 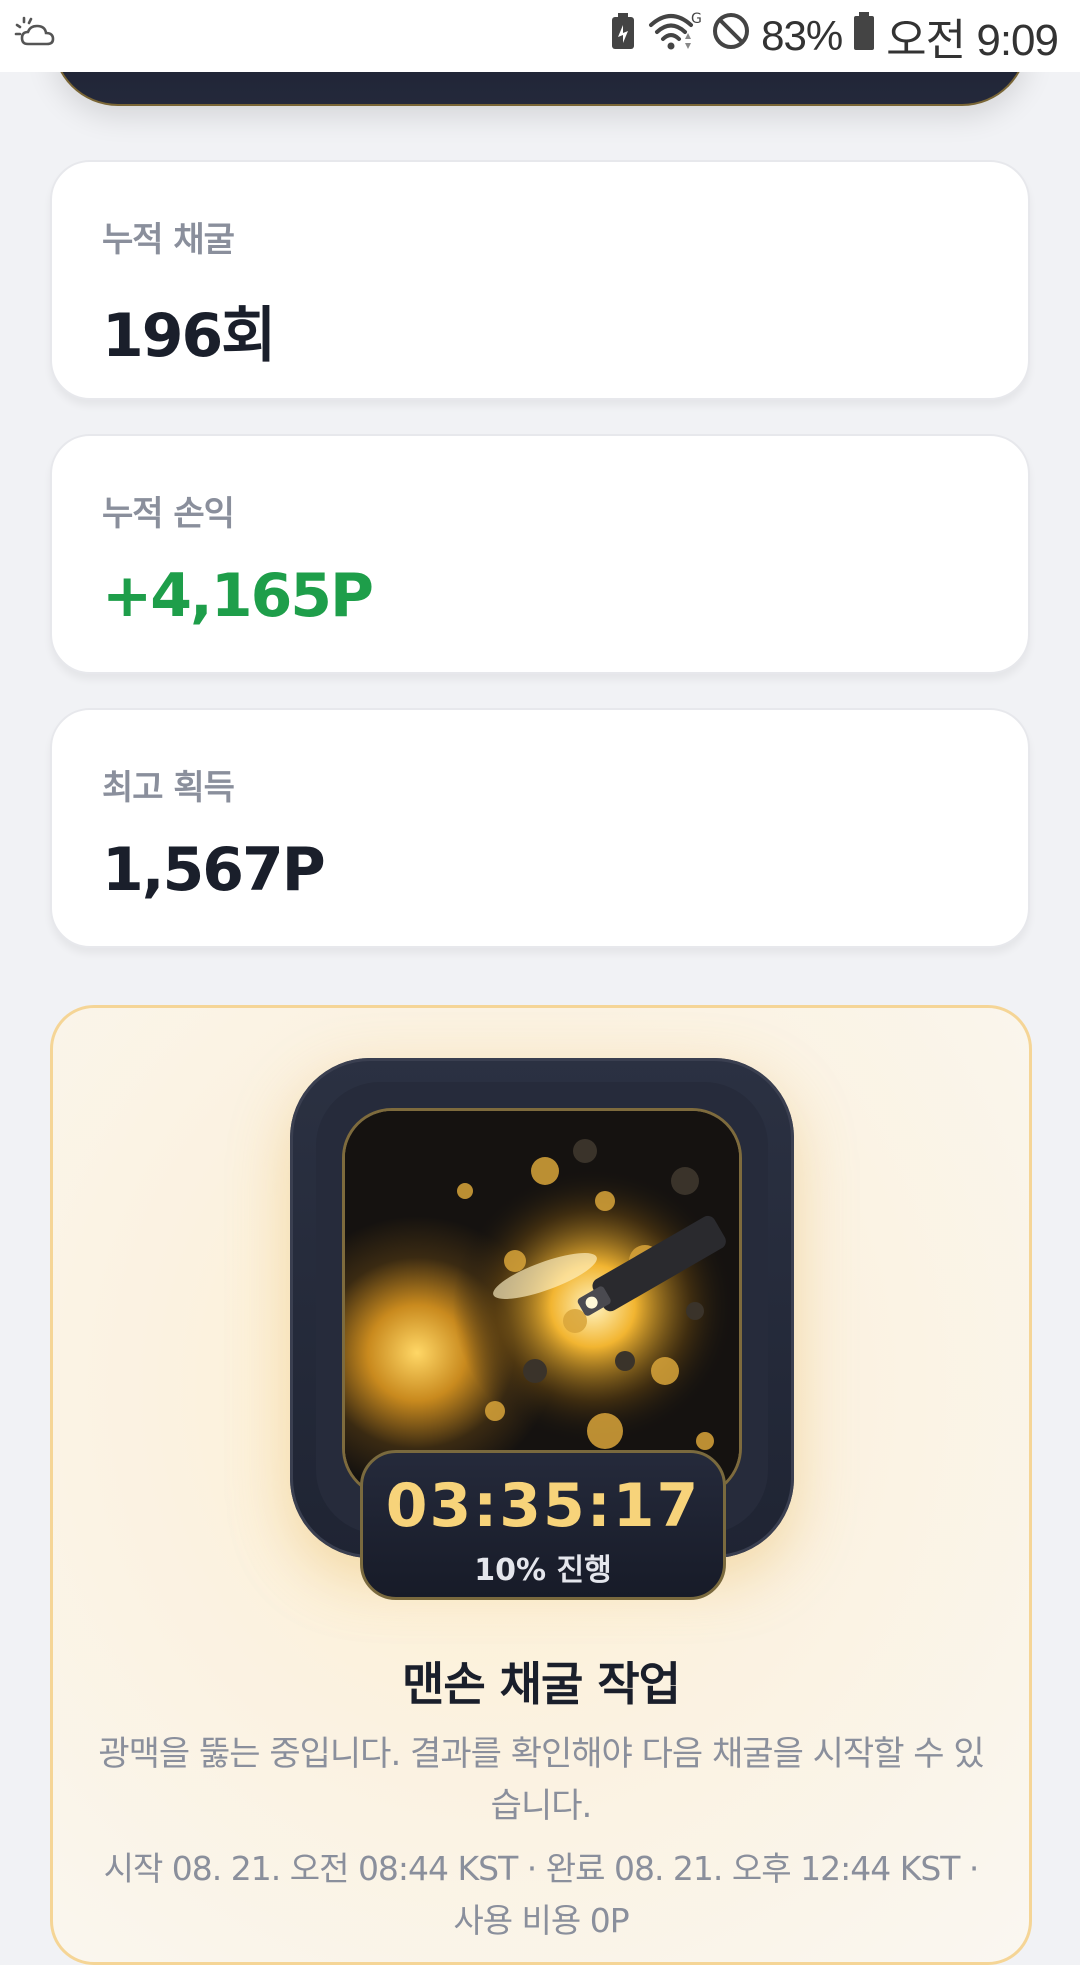 What do you see at coordinates (540, 280) in the screenshot?
I see `stat-card-total-mining: 누적 채굴 196회` at bounding box center [540, 280].